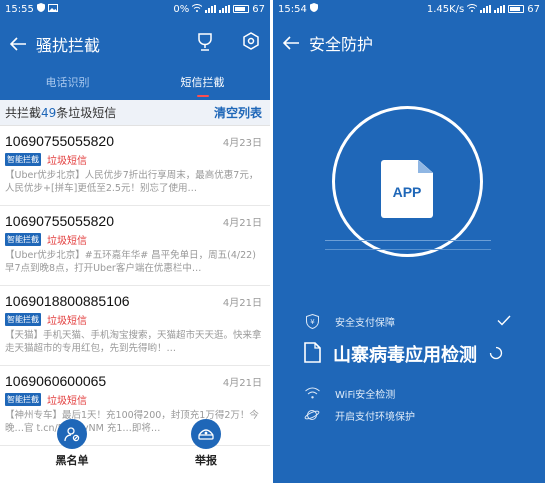 The image size is (545, 483). Describe the element at coordinates (496, 354) in the screenshot. I see `loading-spinner-icon` at that location.